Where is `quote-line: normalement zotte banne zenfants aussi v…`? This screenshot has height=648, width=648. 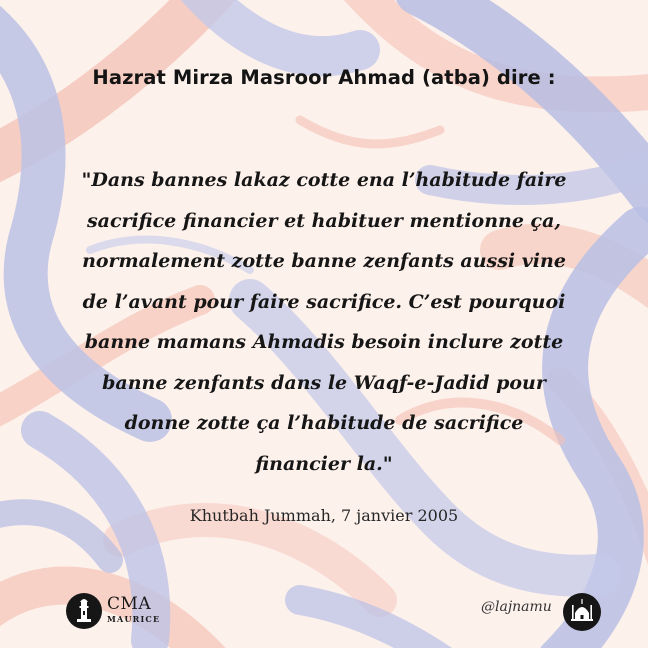
quote-line: normalement zotte banne zenfants aussi v… is located at coordinates (324, 261).